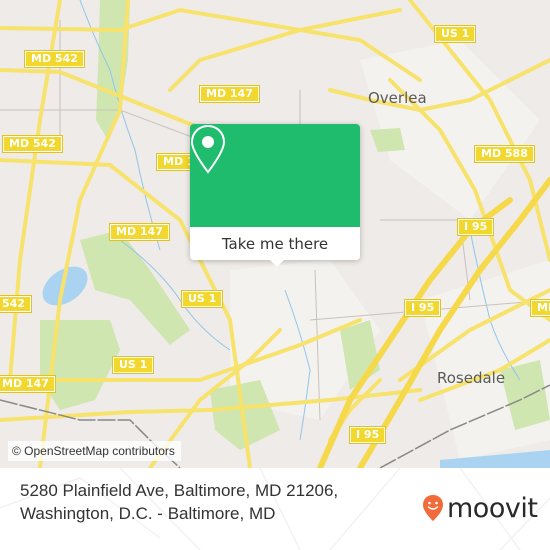 This screenshot has height=550, width=550. I want to click on address-line-2: Washington, D.C. - Baltimore, MD, so click(148, 513).